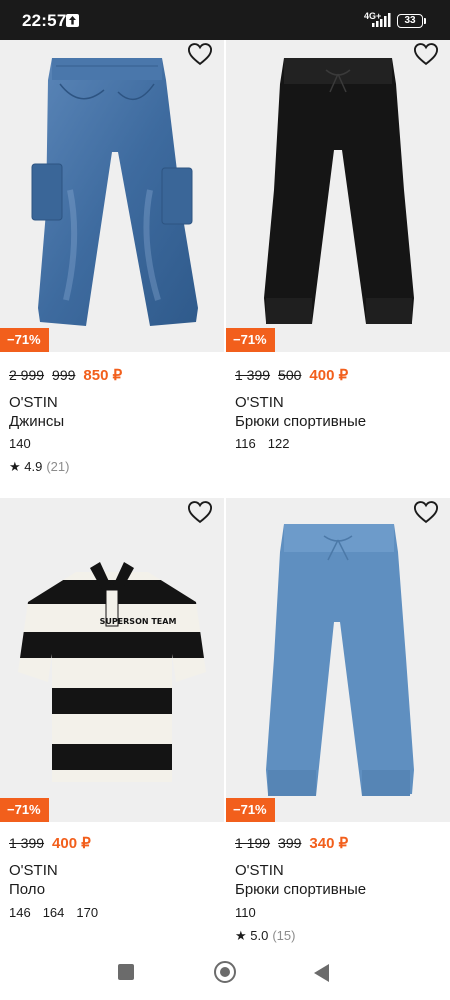  I want to click on price-row: 2 999 999 850 ₽, so click(65, 375).